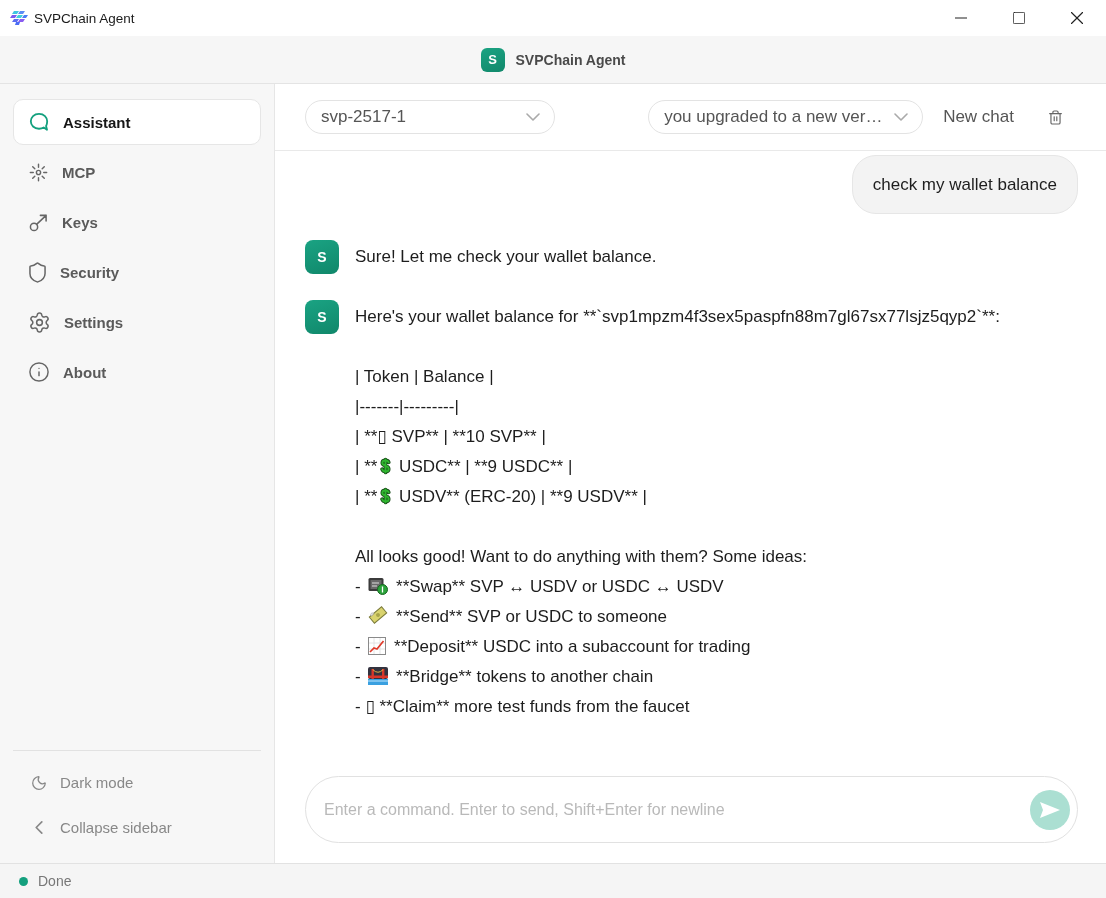  Describe the element at coordinates (1050, 809) in the screenshot. I see `send-icon` at that location.